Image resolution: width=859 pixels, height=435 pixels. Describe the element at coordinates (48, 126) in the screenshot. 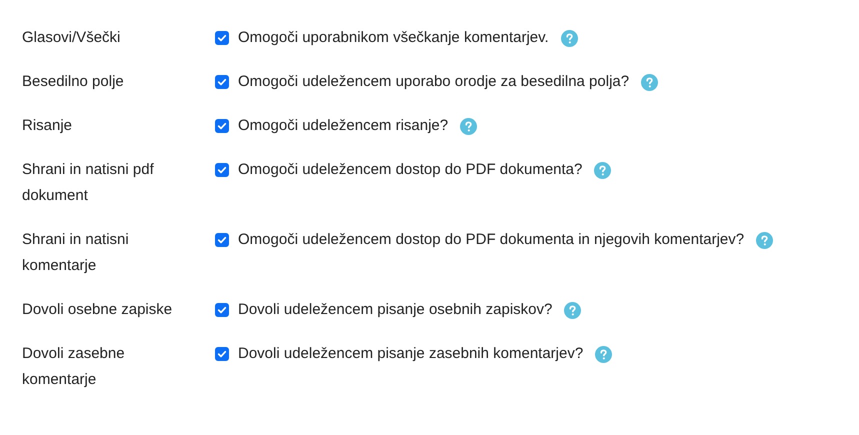

I see `setting-label: Risanje` at that location.